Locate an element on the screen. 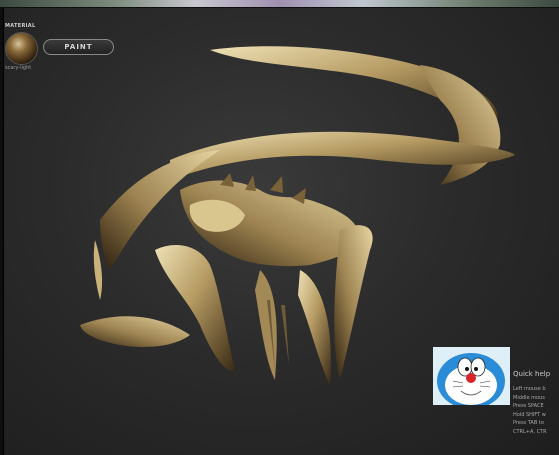 The height and width of the screenshot is (455, 559). front-leg-shape is located at coordinates (195, 308).